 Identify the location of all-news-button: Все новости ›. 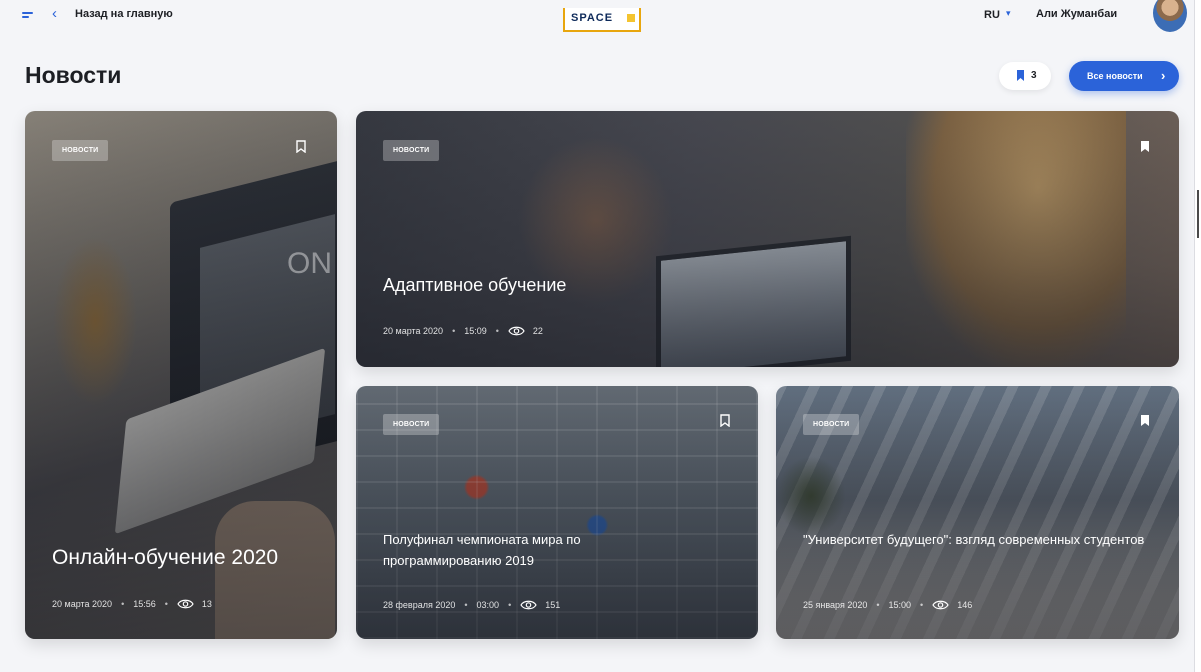
(1124, 76).